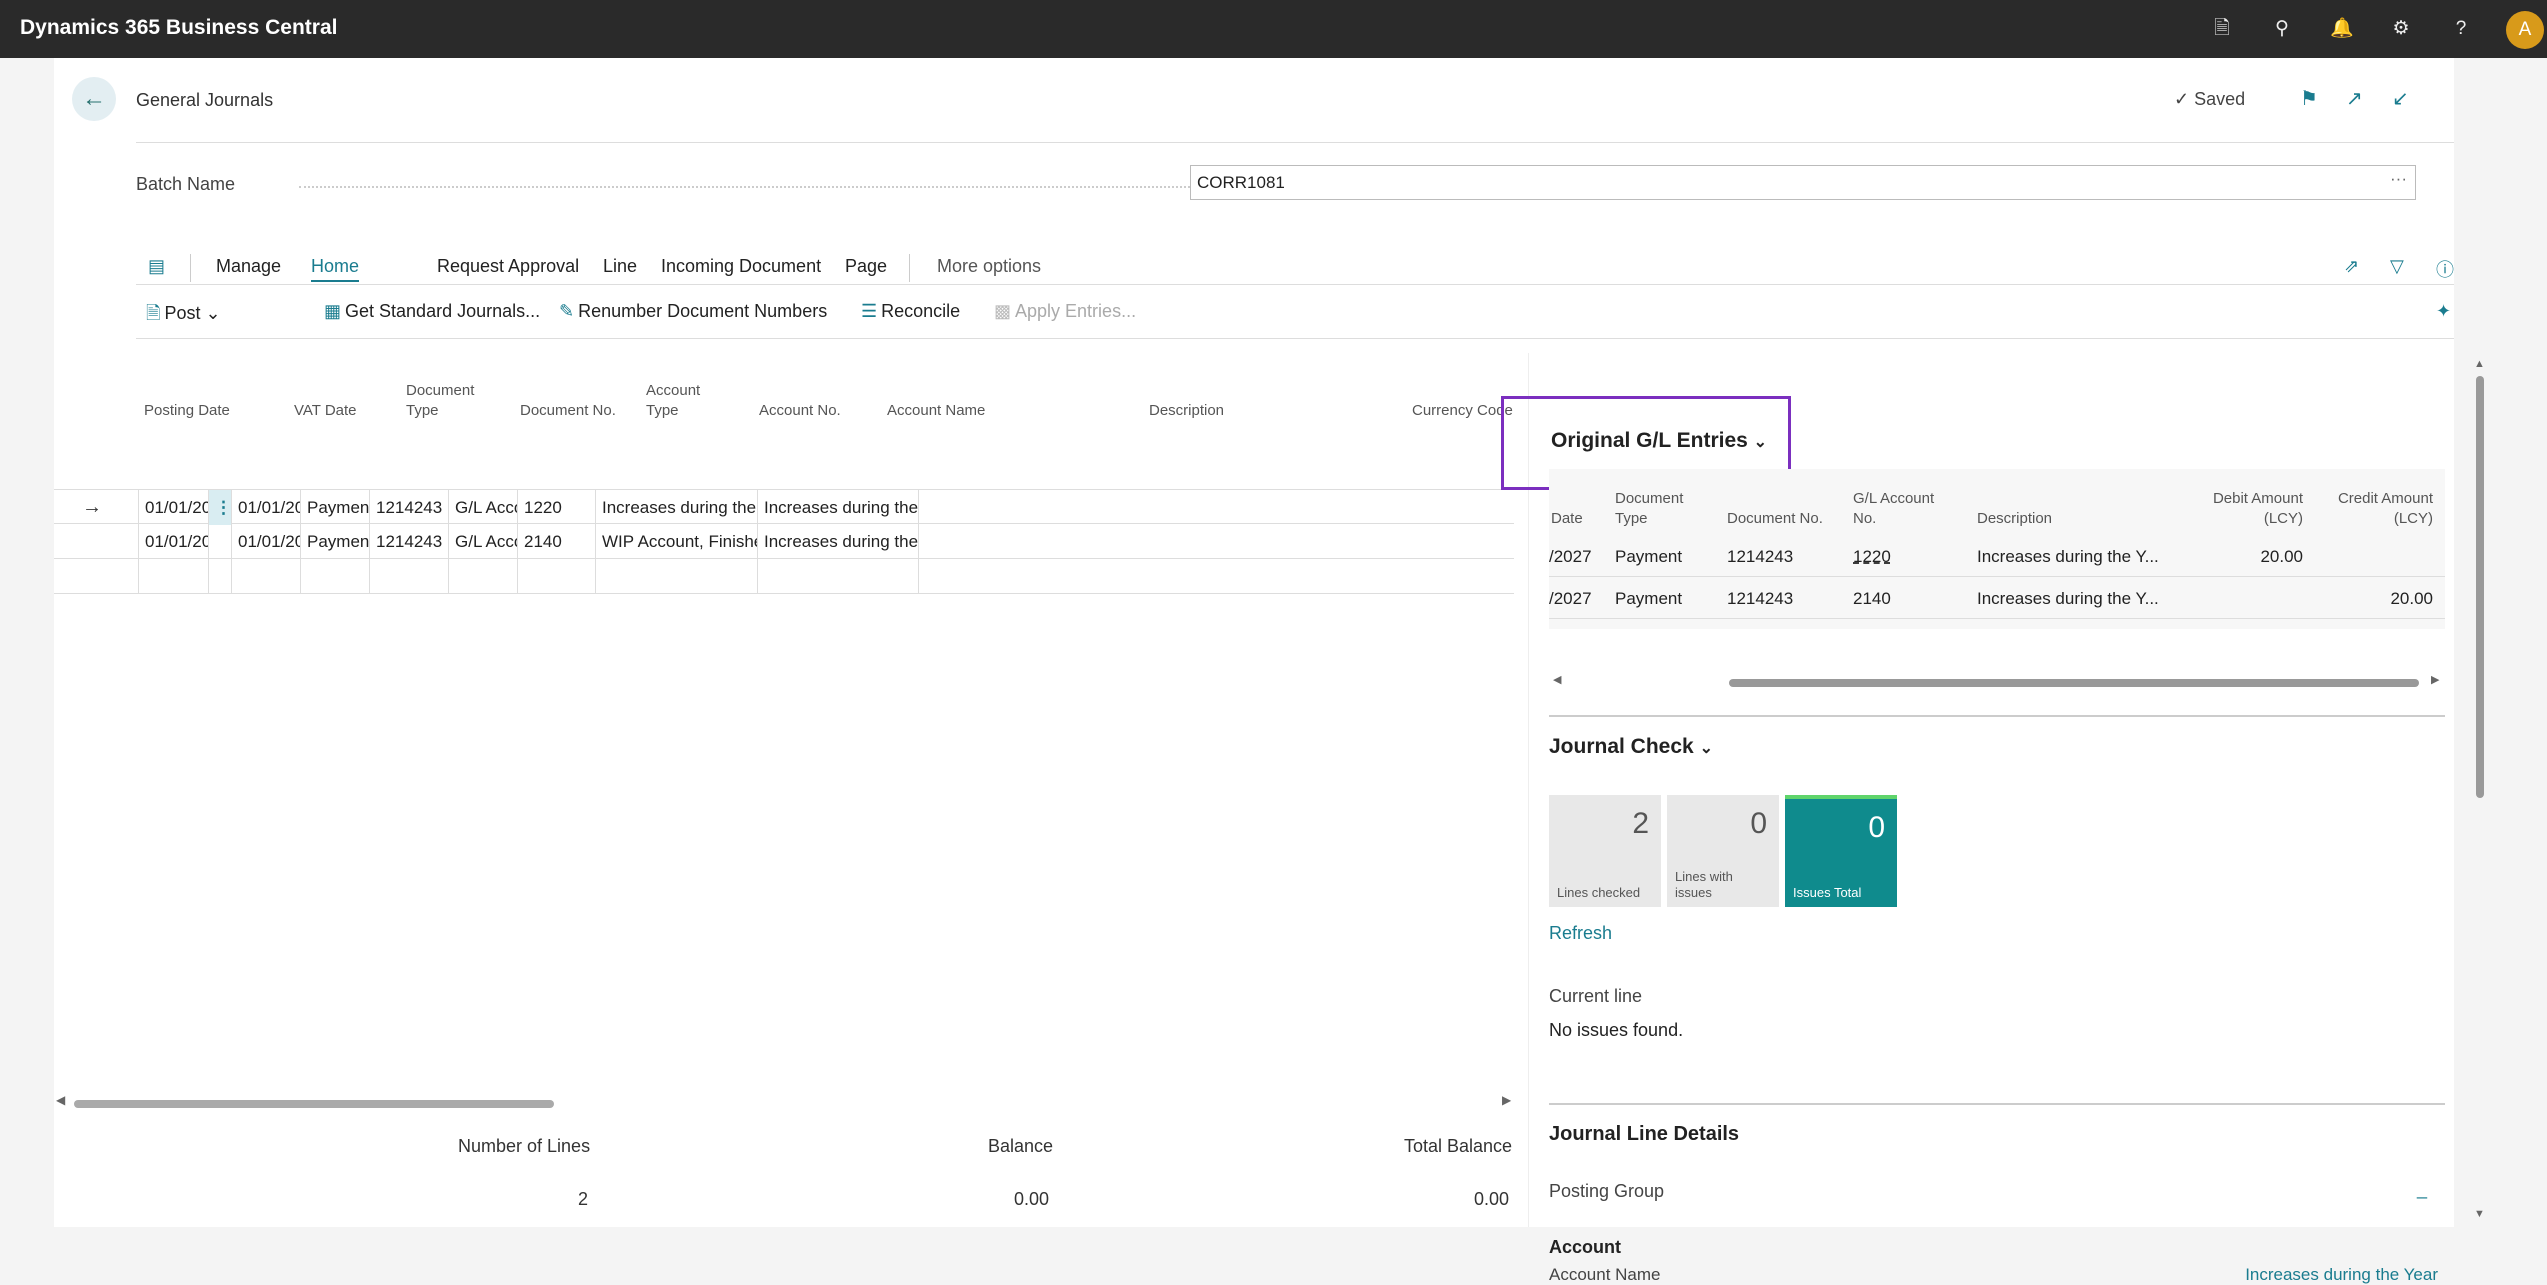  Describe the element at coordinates (784, 1102) in the screenshot. I see `grid-horizontal-scrollbar: ◀ ▶` at that location.